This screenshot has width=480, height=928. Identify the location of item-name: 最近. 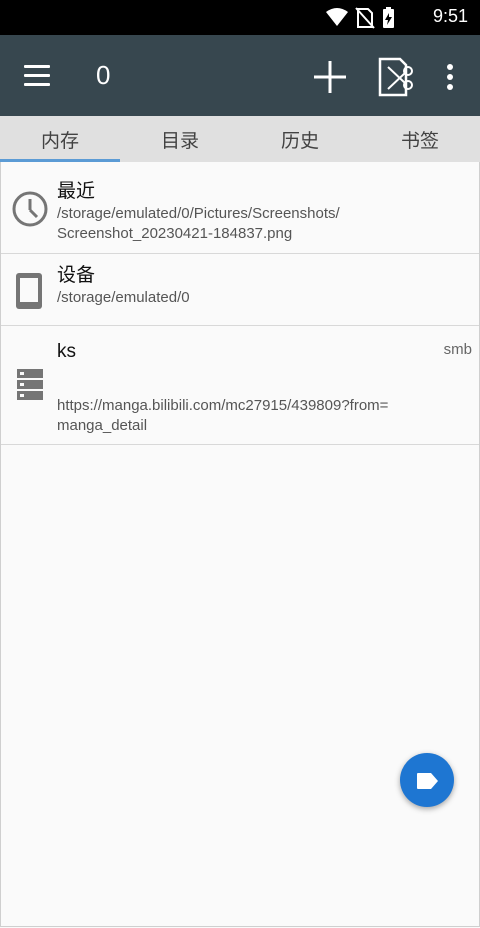
(76, 191).